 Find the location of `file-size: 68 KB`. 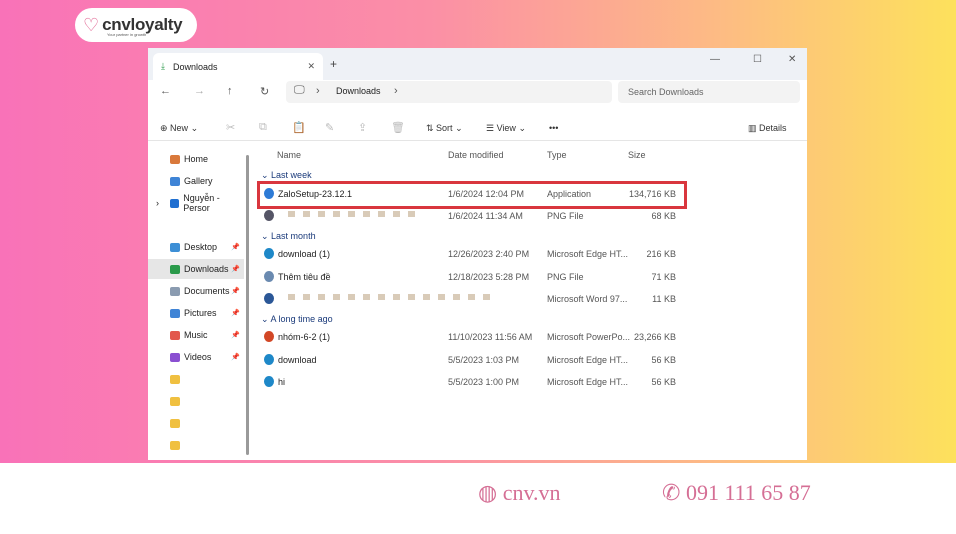

file-size: 68 KB is located at coordinates (663, 216).